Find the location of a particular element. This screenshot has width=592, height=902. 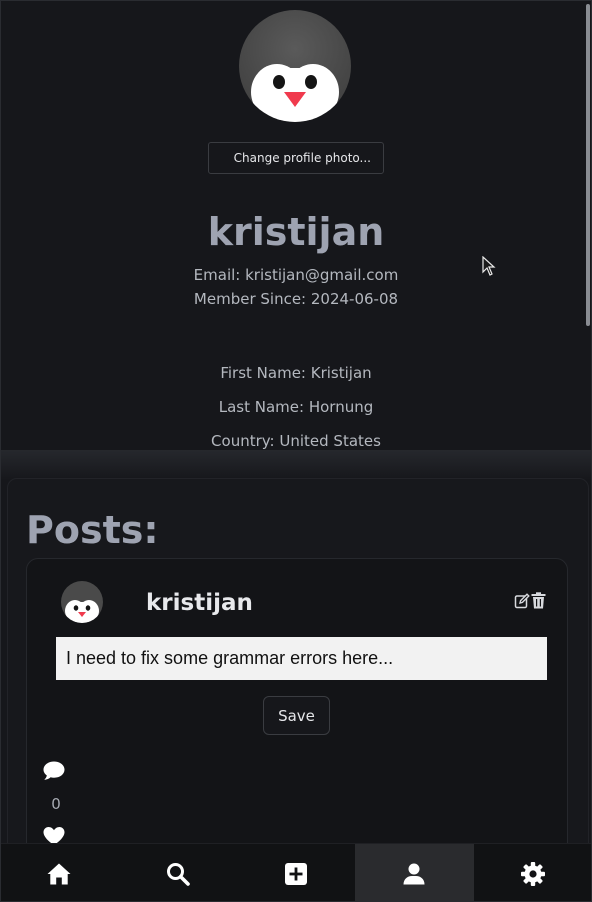

posts-heading: Posts: is located at coordinates (92, 530).